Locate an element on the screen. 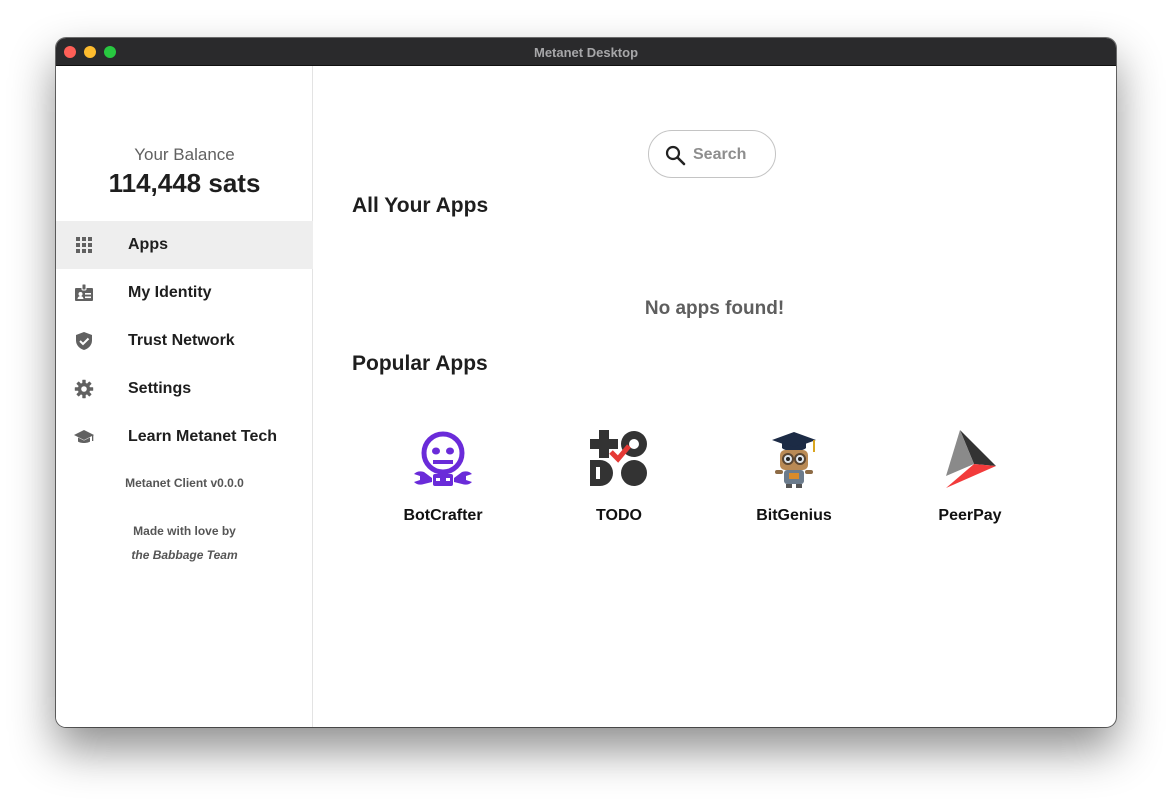 This screenshot has width=1172, height=801. app-name: BitGenius is located at coordinates (794, 515).